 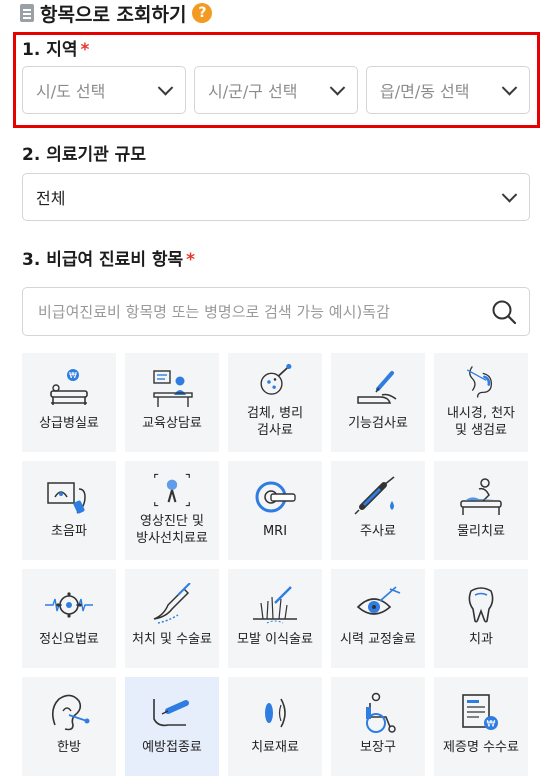 What do you see at coordinates (275, 639) in the screenshot?
I see `category-label: 모발 이식술료` at bounding box center [275, 639].